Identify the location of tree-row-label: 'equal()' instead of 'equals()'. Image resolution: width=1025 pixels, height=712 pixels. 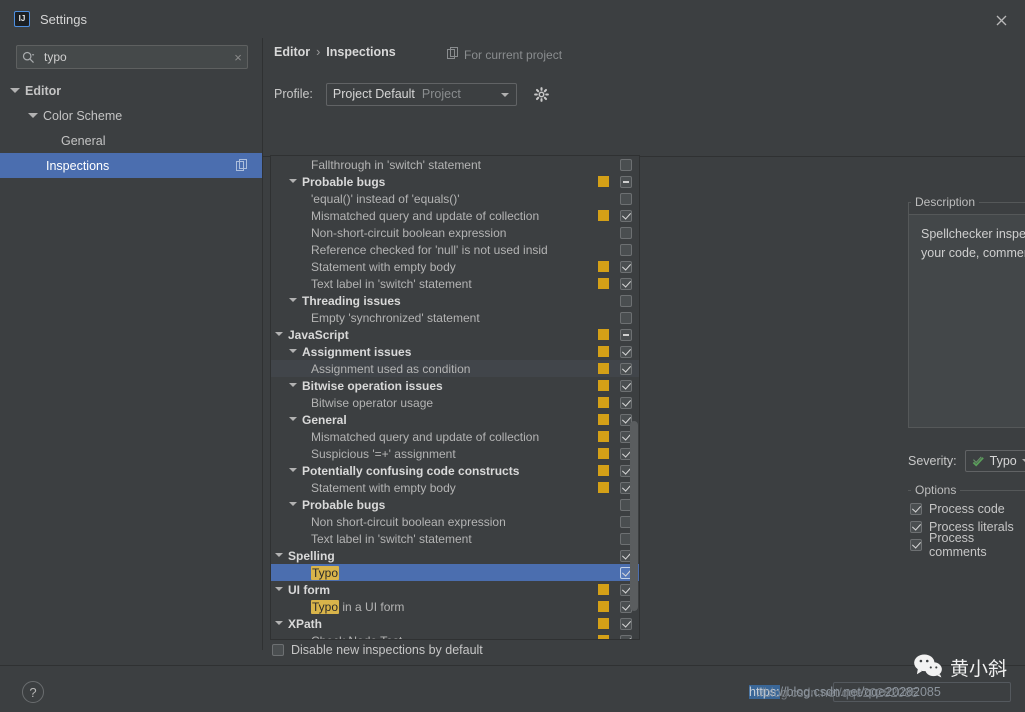
(385, 198).